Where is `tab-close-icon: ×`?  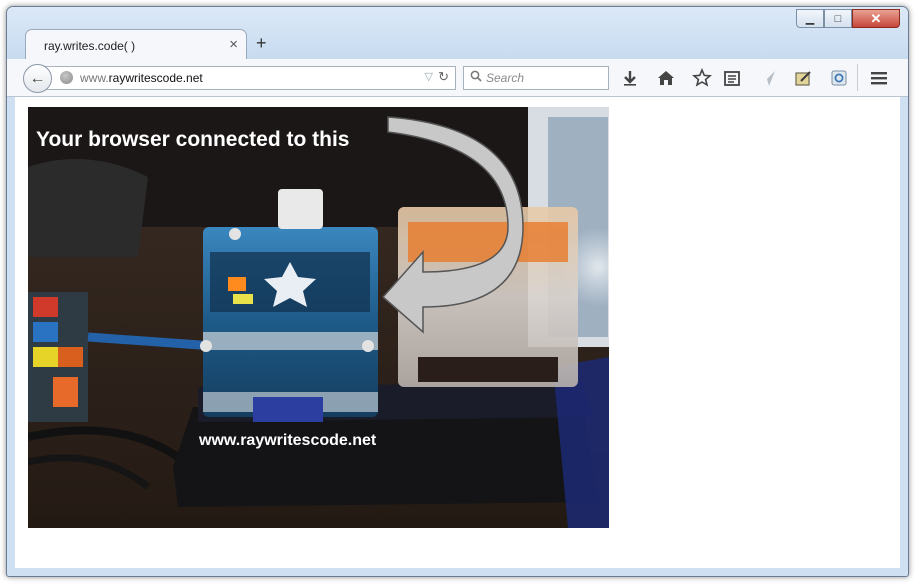 tab-close-icon: × is located at coordinates (233, 44).